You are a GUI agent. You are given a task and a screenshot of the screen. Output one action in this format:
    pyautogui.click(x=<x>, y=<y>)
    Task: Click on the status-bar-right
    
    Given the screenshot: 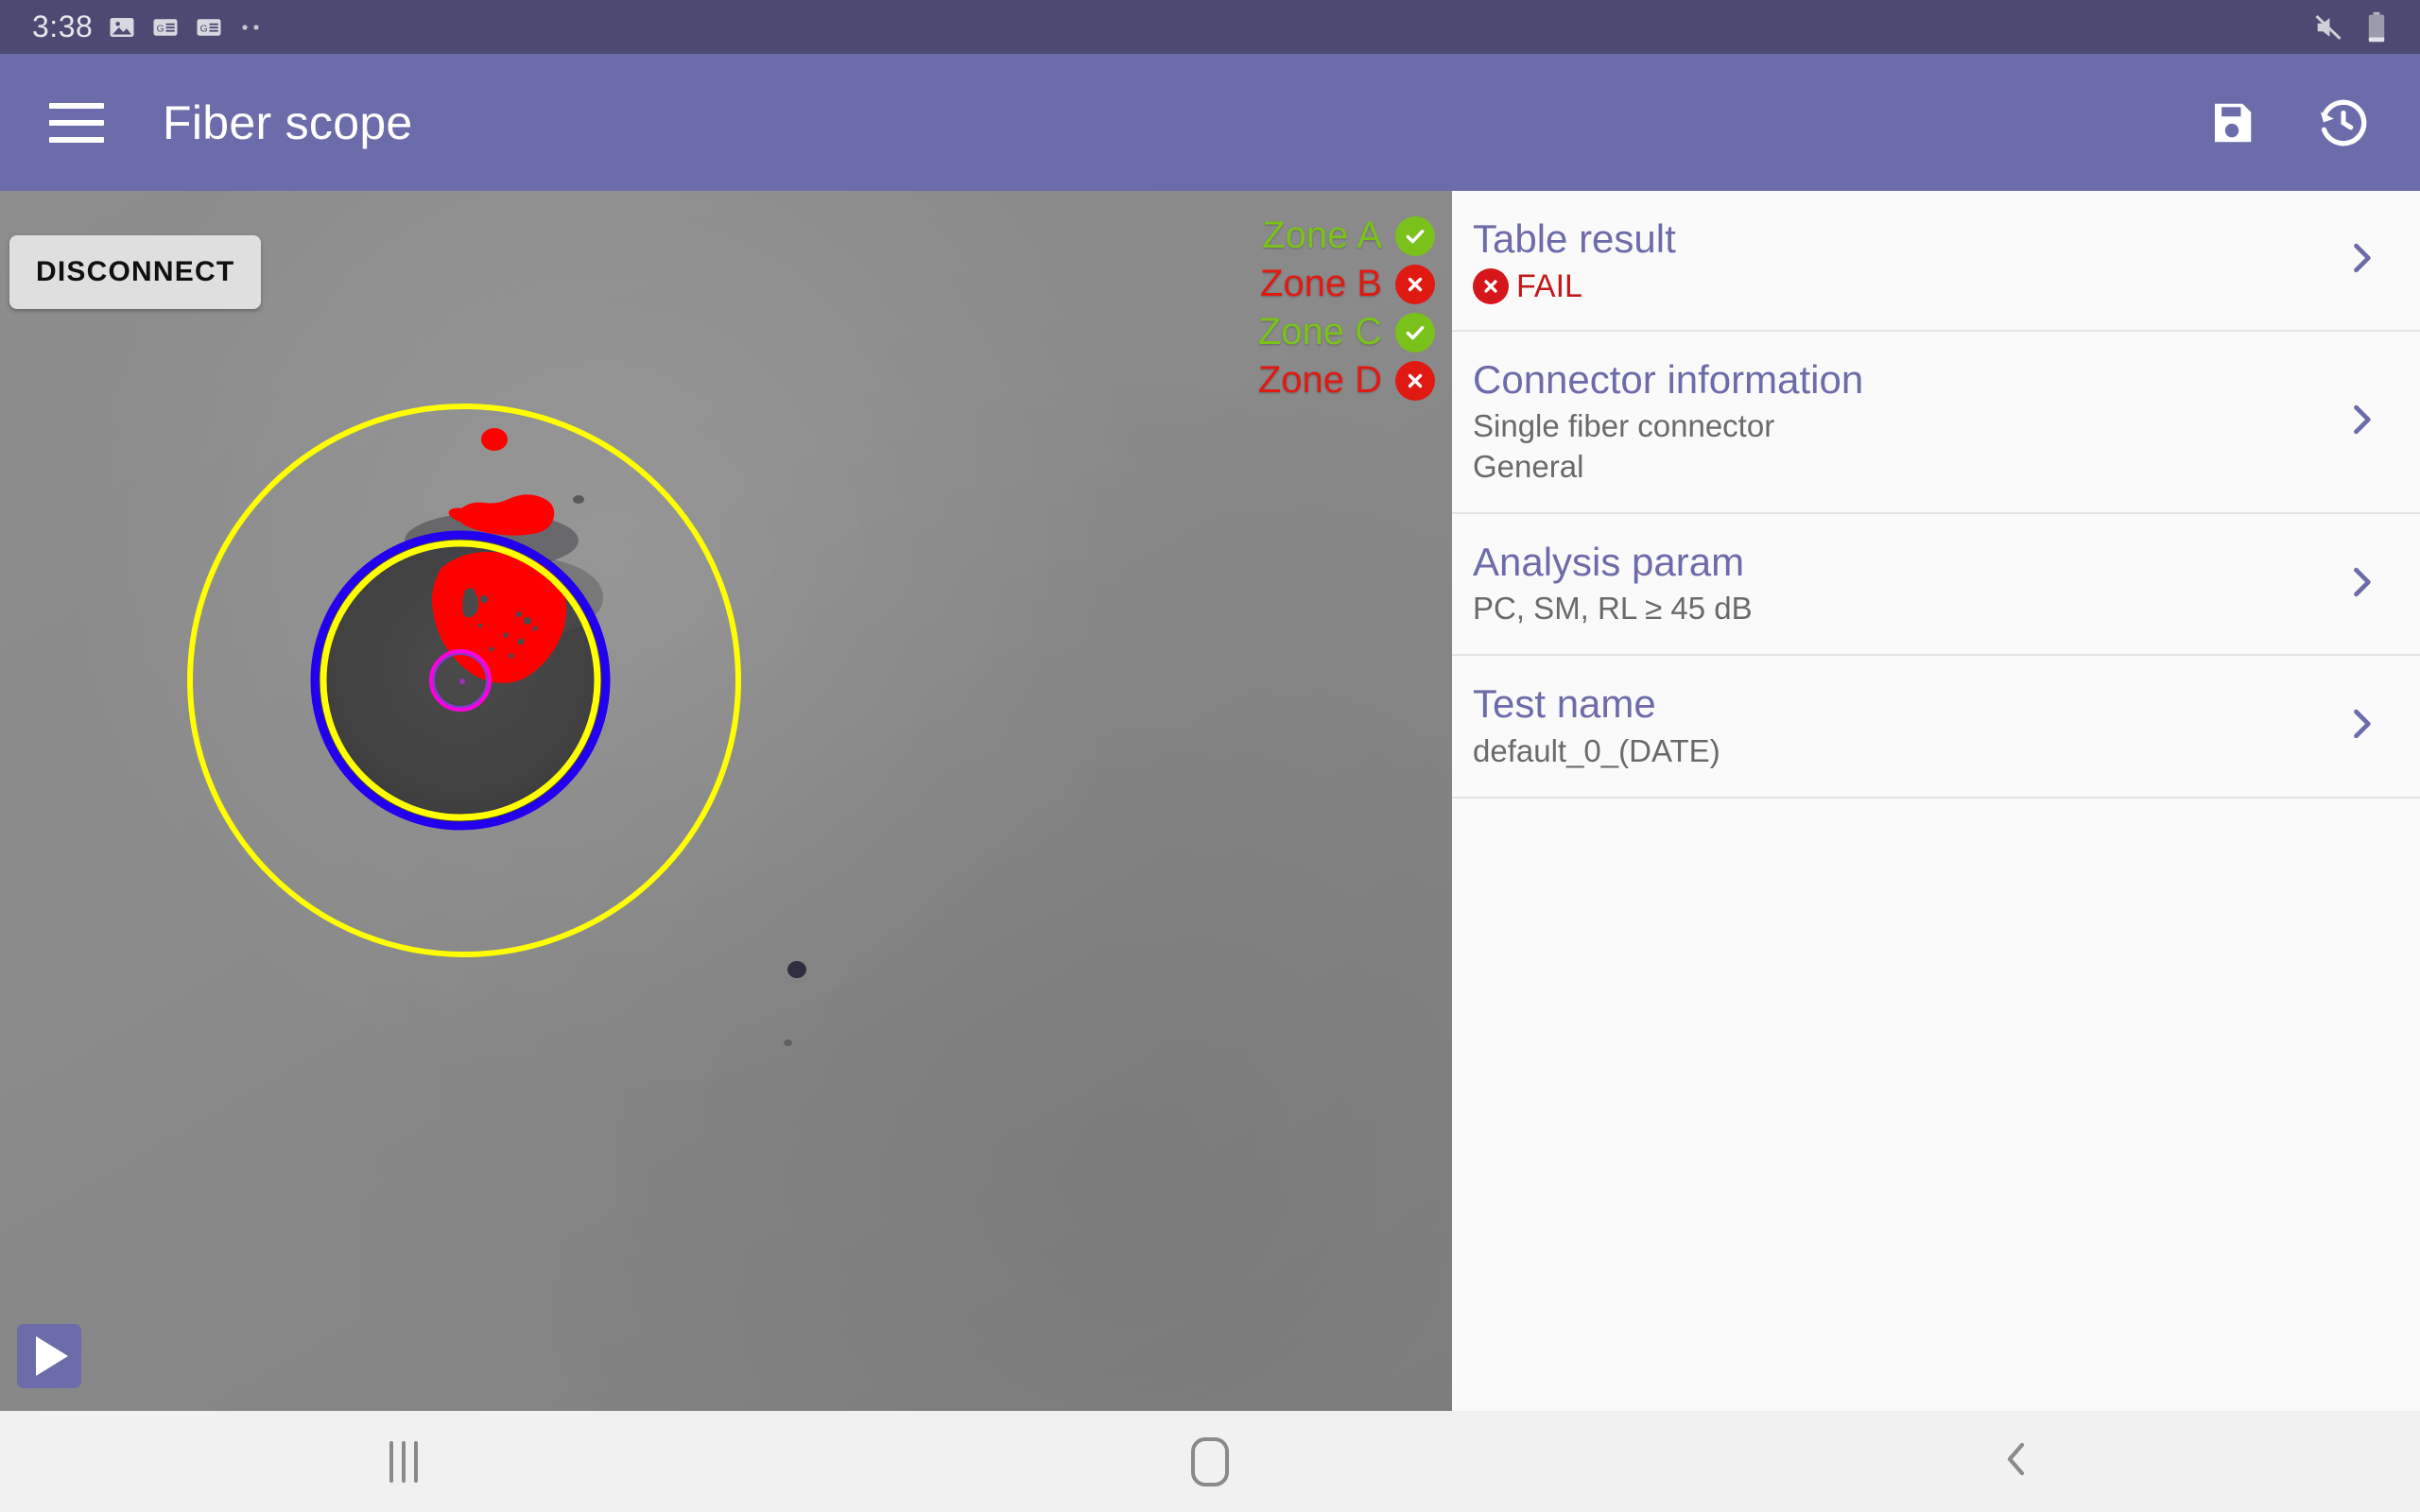 What is the action you would take?
    pyautogui.click(x=2350, y=27)
    